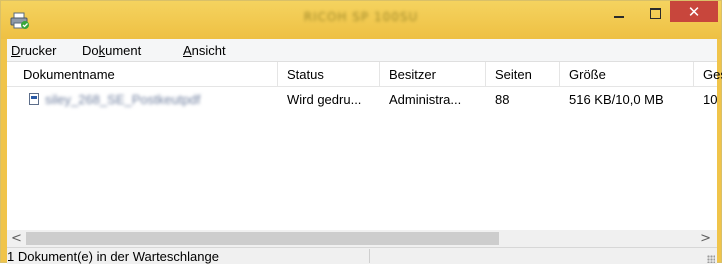 Image resolution: width=722 pixels, height=264 pixels. Describe the element at coordinates (705, 238) in the screenshot. I see `scroll-right-icon: >` at that location.